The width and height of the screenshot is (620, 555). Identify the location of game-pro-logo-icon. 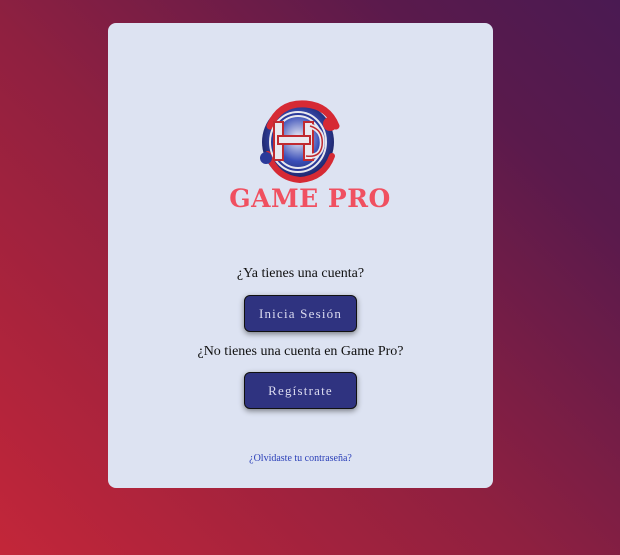
(300, 142).